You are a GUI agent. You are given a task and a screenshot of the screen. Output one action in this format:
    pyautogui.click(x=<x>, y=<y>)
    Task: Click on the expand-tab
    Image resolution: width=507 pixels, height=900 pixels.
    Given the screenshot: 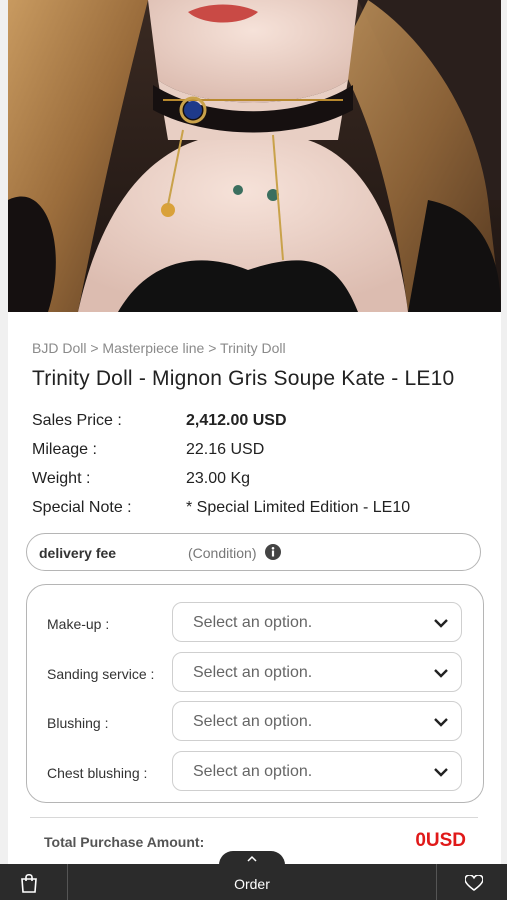 What is the action you would take?
    pyautogui.click(x=252, y=859)
    